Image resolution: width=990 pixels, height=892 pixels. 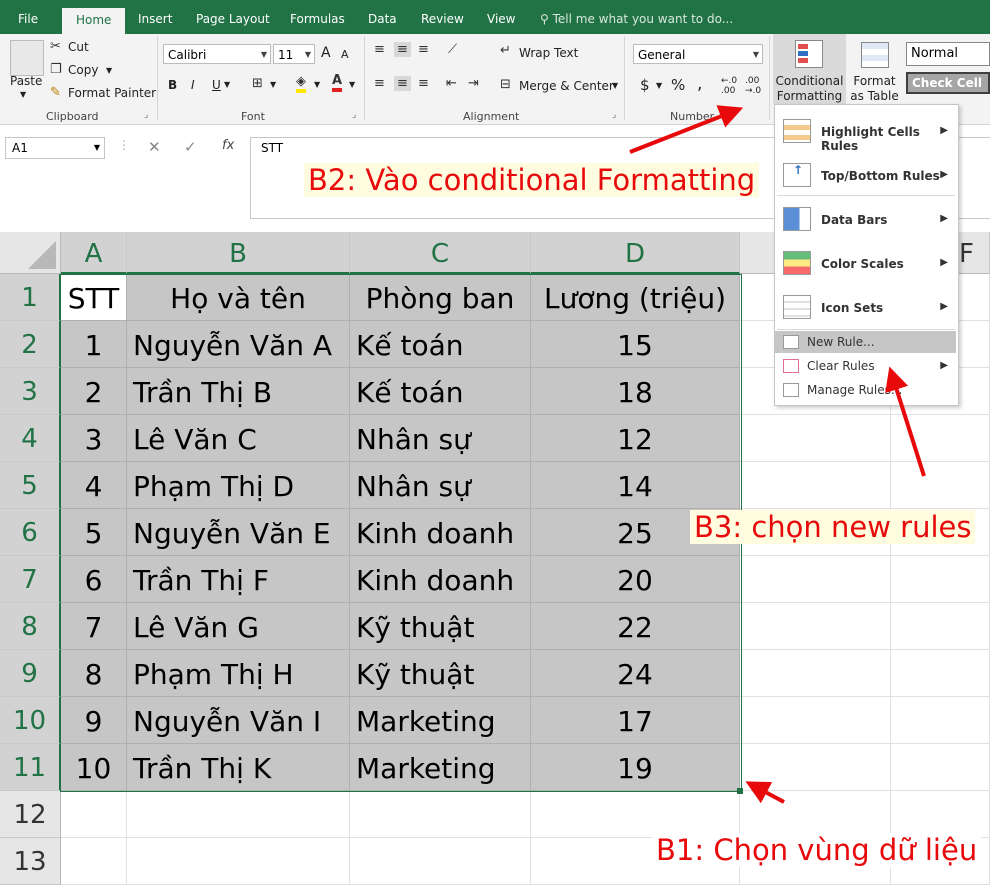 I want to click on arrow-b2, so click(x=686, y=129).